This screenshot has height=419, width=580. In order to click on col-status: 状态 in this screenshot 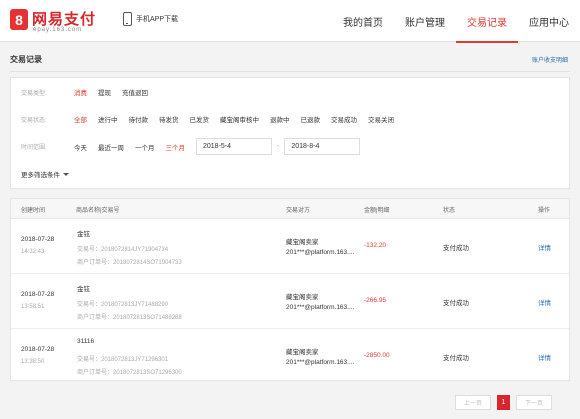, I will do `click(449, 211)`.